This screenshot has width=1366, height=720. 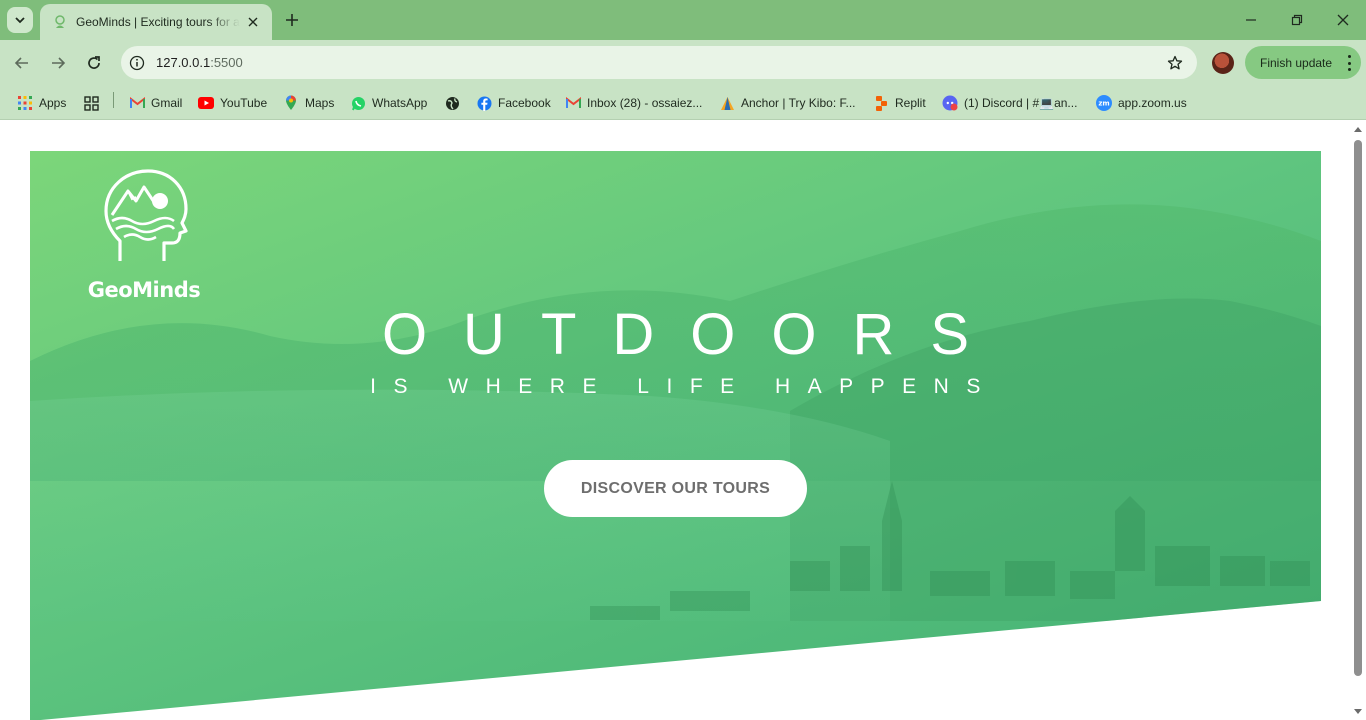 I want to click on minimize-button, so click(x=1251, y=20).